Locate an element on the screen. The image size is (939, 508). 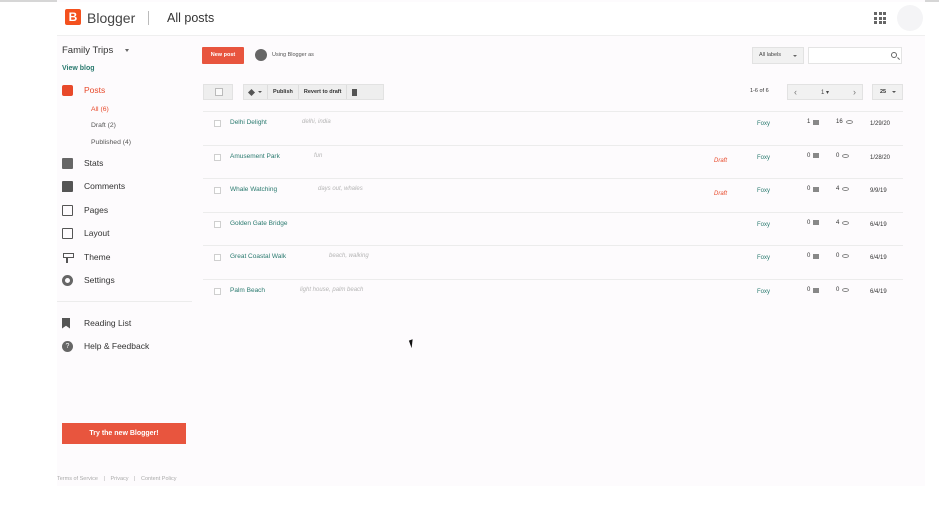
sidebar-item-stats: Stats is located at coordinates (82, 163).